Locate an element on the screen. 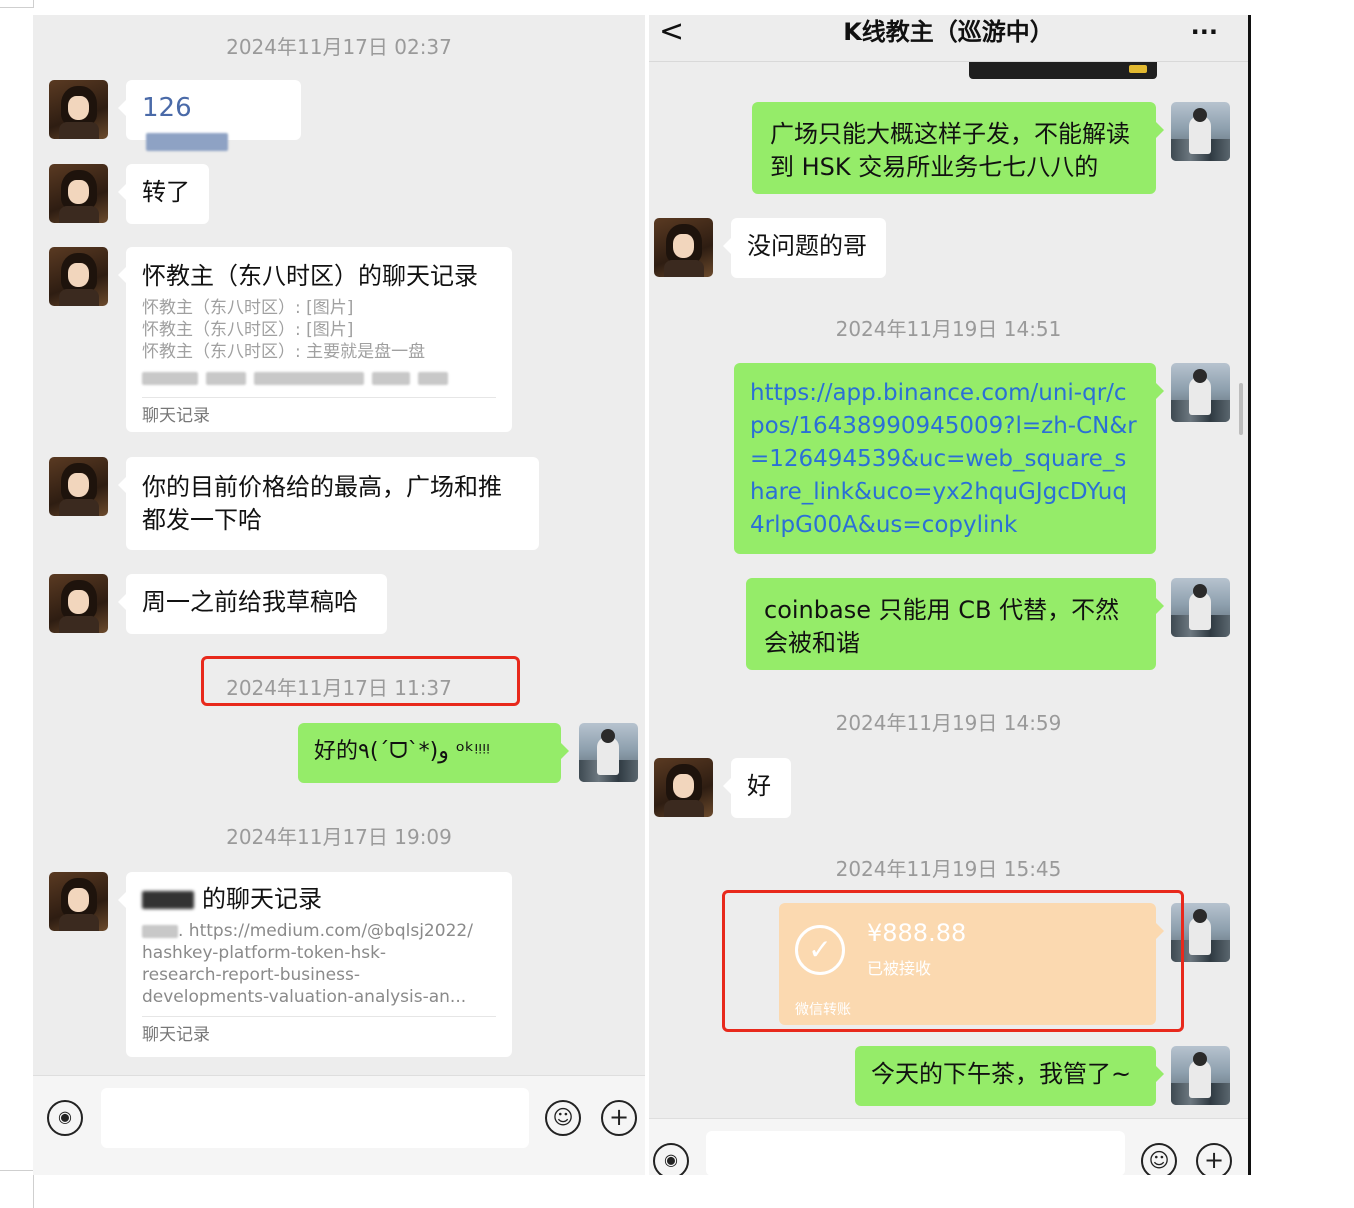 Image resolution: width=1354 pixels, height=1208 pixels. timestamp: 2024年11月17日 19:09 is located at coordinates (339, 837).